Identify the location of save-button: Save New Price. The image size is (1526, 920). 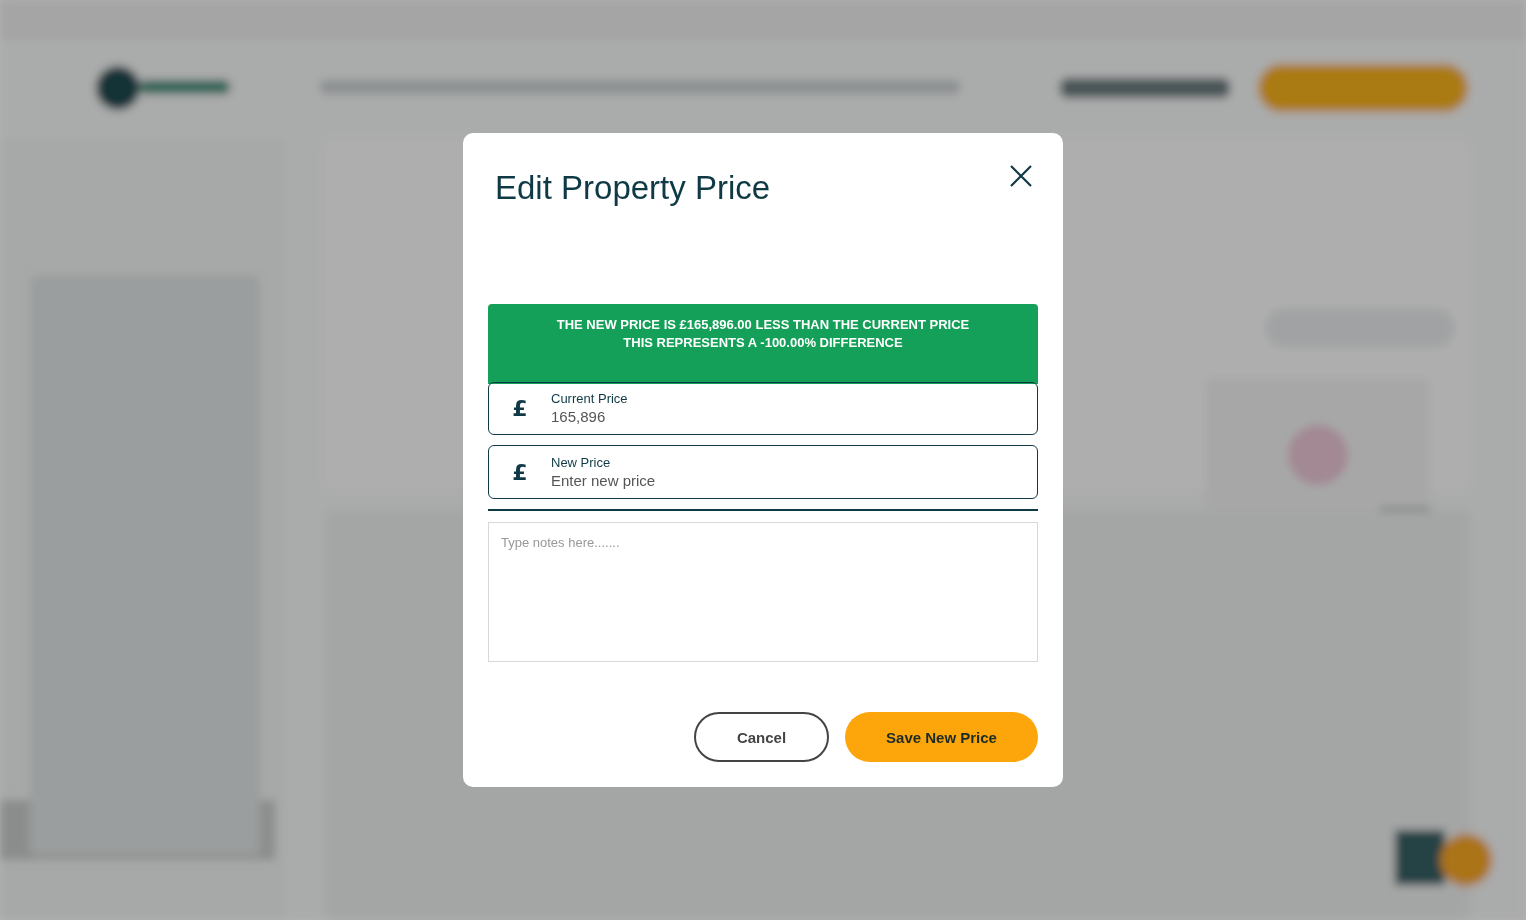
(941, 737).